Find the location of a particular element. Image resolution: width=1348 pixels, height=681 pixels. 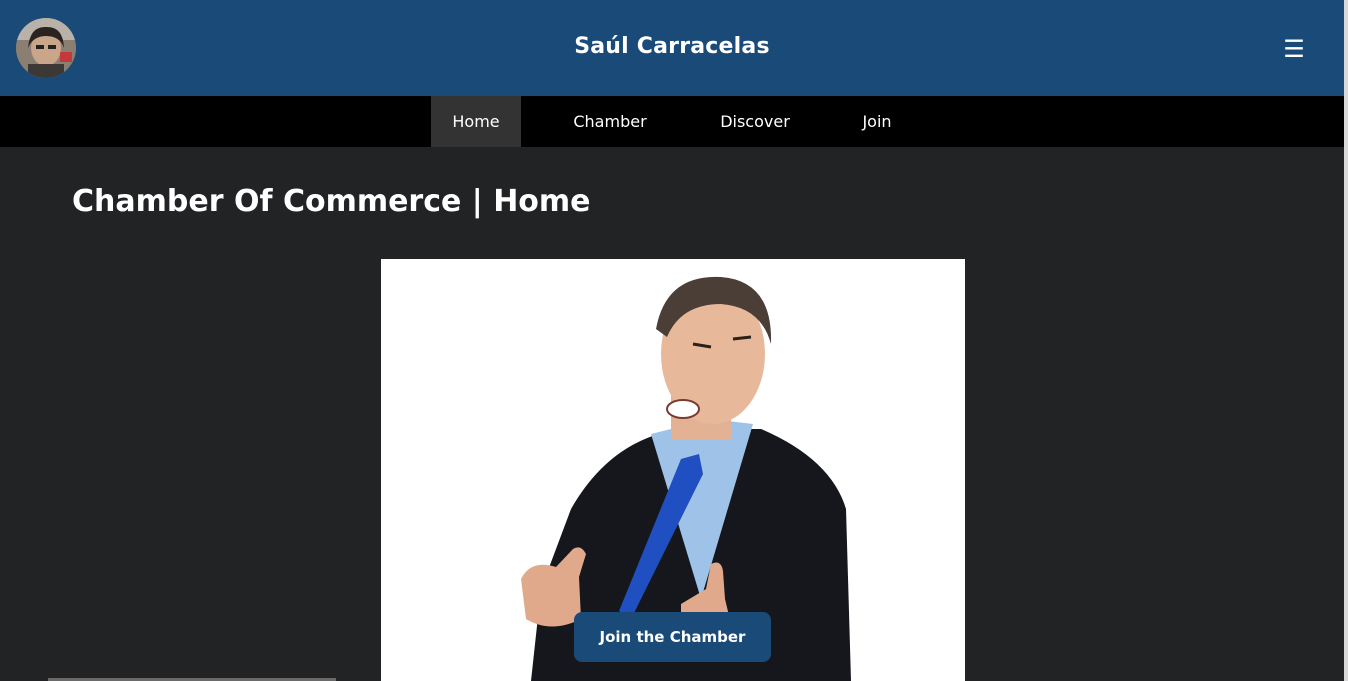

nav-item-discover: Discover is located at coordinates (755, 121).